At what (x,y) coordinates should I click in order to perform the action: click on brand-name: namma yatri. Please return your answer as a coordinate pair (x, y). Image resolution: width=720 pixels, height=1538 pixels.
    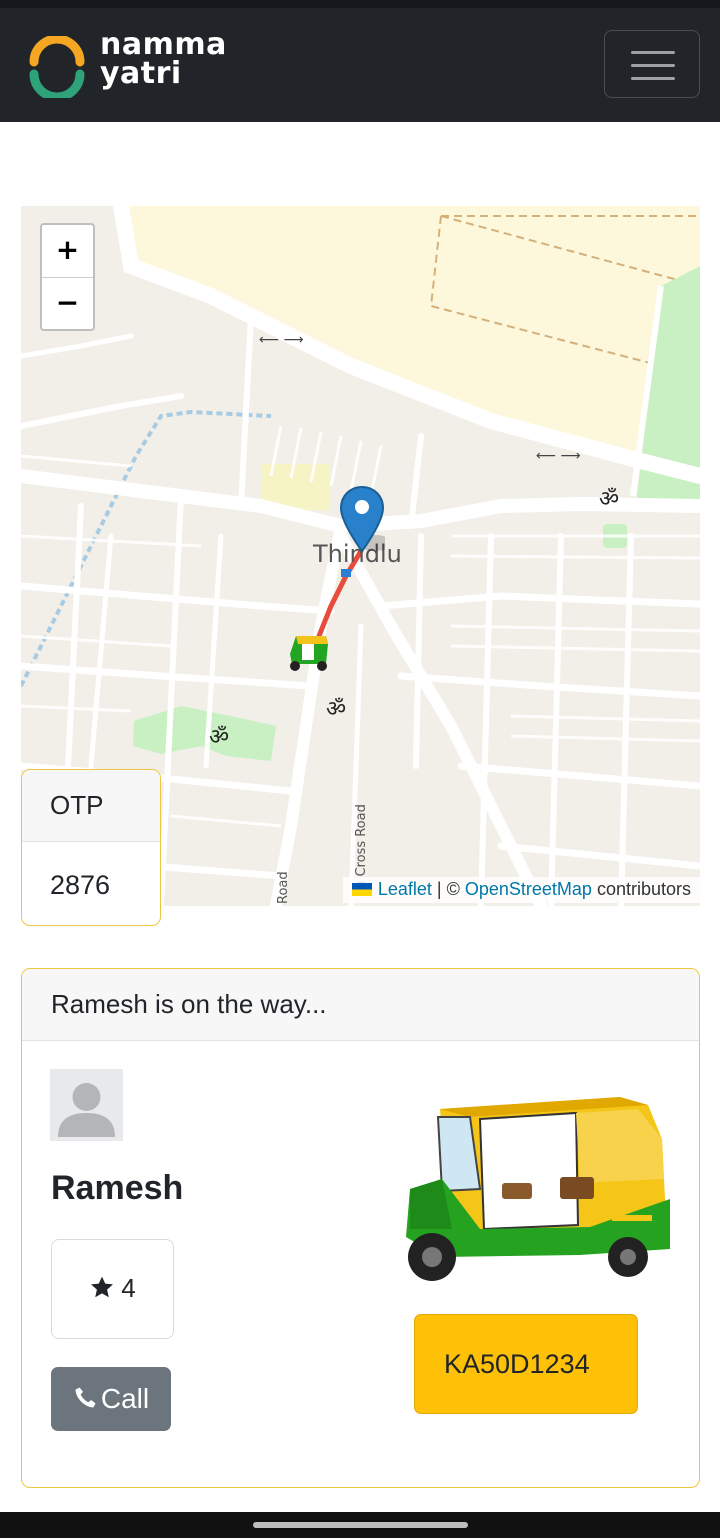
    Looking at the image, I should click on (163, 59).